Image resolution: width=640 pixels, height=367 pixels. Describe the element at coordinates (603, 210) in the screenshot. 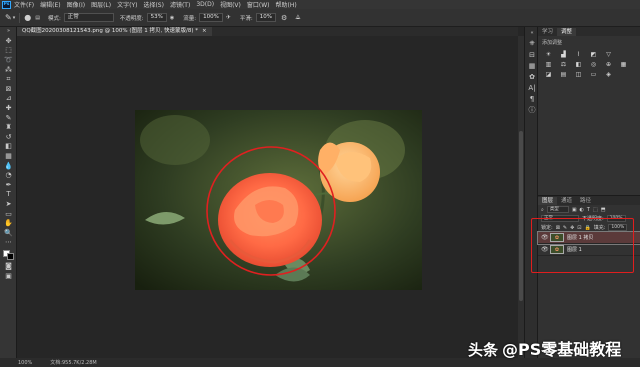

I see `filter-smart-icon: ⬒` at that location.